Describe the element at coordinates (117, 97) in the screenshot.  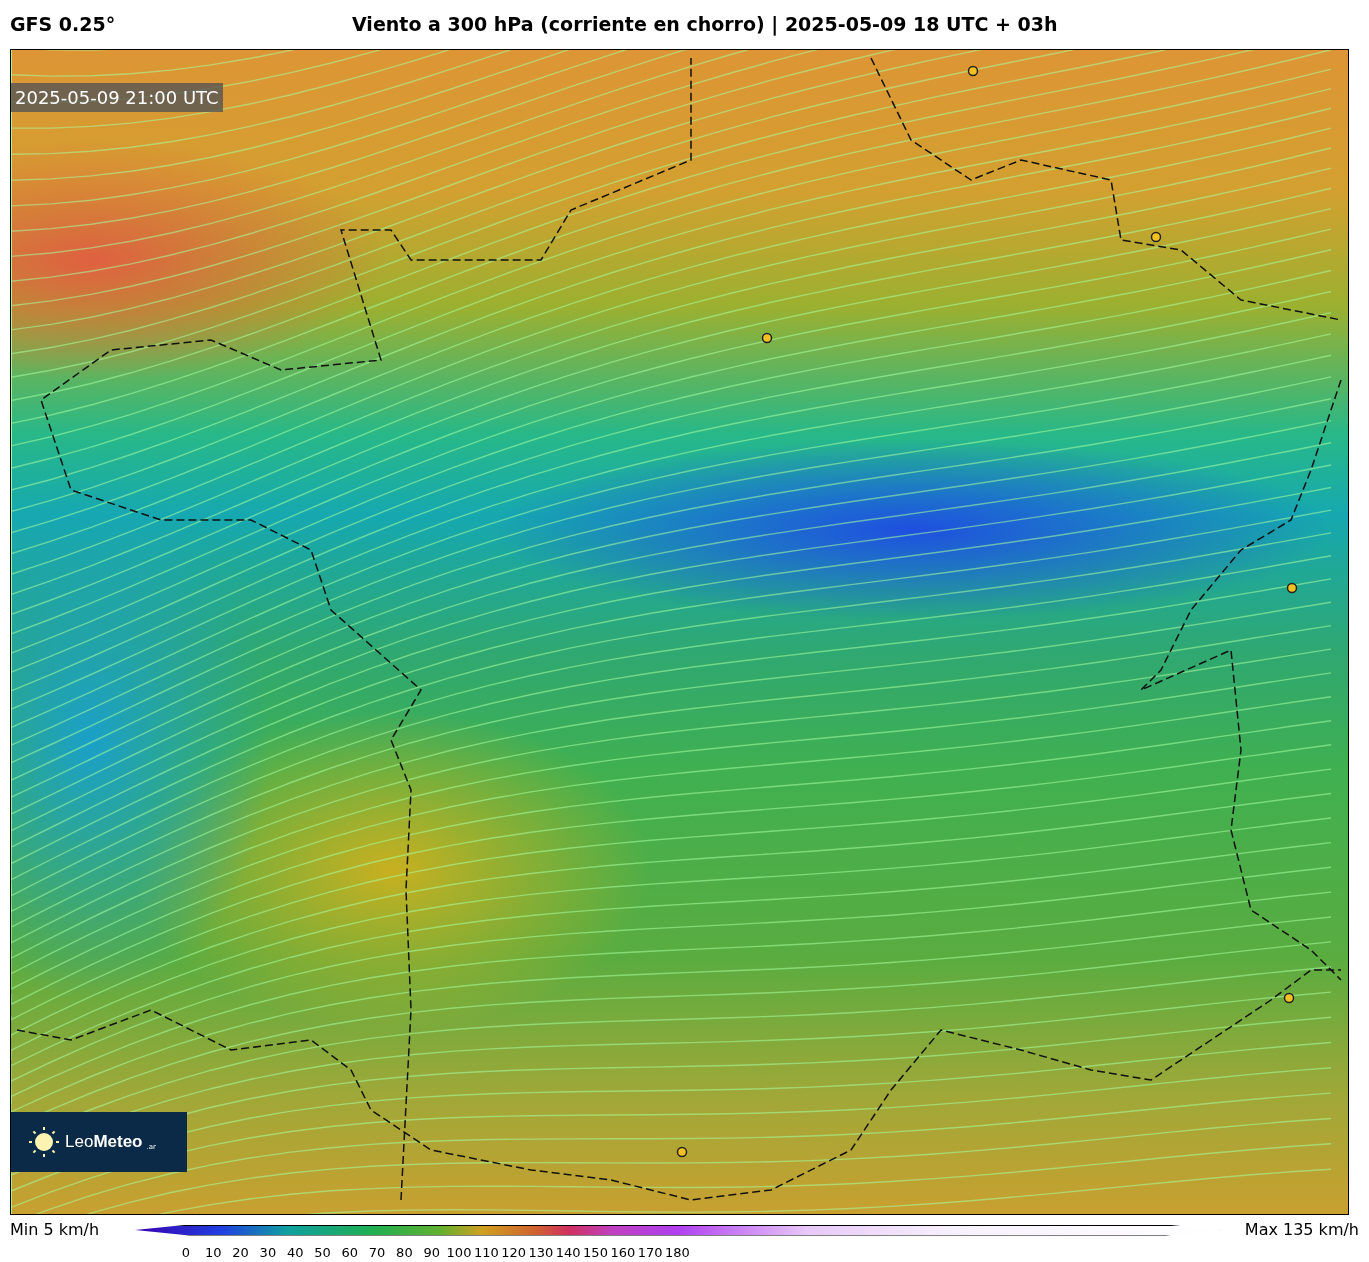
I see `timestamp-label: 2025-05-09 21:00 UTC` at that location.